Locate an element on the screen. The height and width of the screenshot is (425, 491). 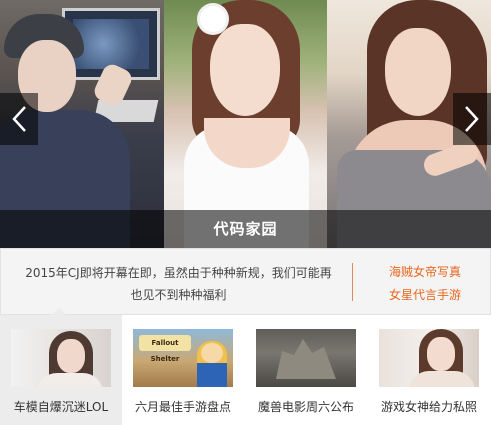
thumb-item-3: 魔兽电影周六公布 is located at coordinates (306, 370).